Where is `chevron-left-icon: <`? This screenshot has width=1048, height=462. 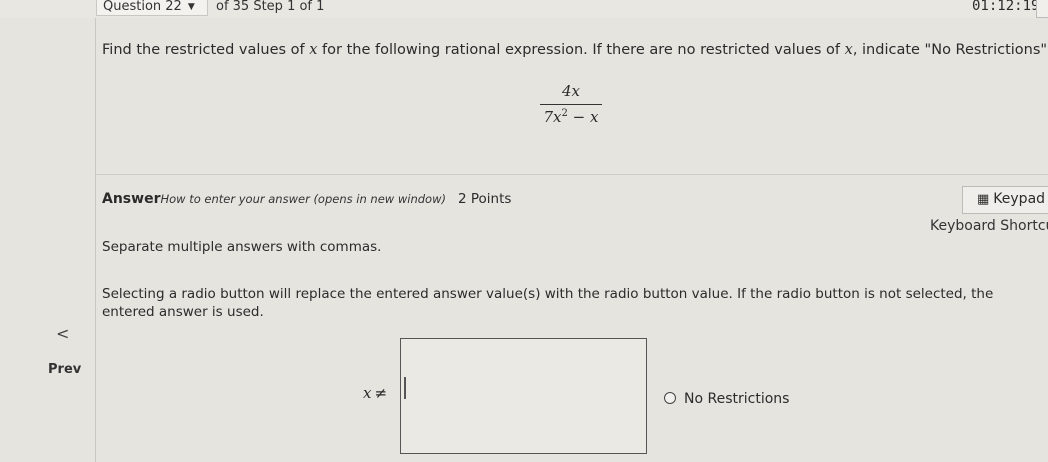 chevron-left-icon: < is located at coordinates (62, 333).